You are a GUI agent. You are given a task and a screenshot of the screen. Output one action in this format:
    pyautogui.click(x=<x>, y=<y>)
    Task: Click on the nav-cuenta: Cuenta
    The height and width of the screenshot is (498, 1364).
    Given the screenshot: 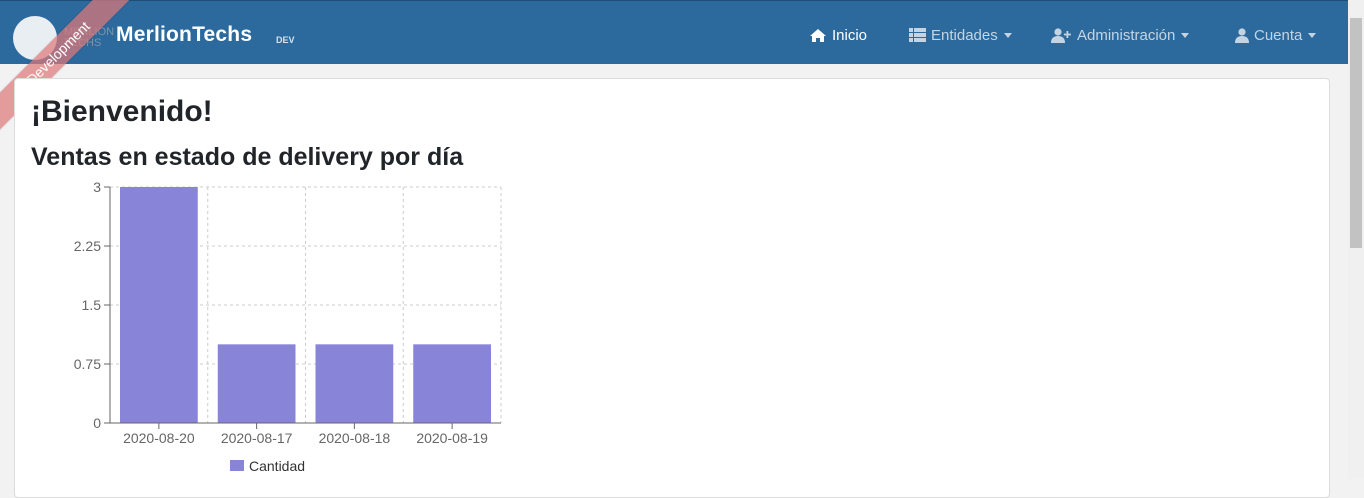 What is the action you would take?
    pyautogui.click(x=1276, y=35)
    